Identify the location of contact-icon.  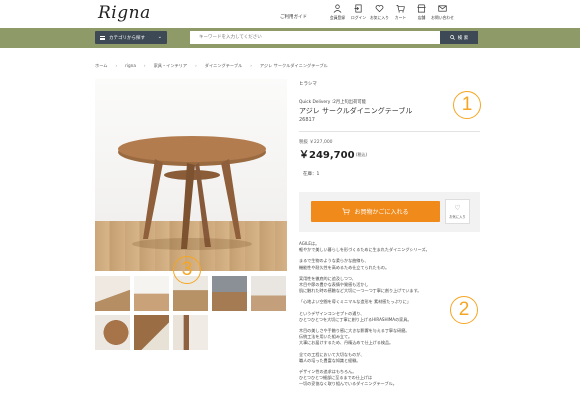
(442, 8).